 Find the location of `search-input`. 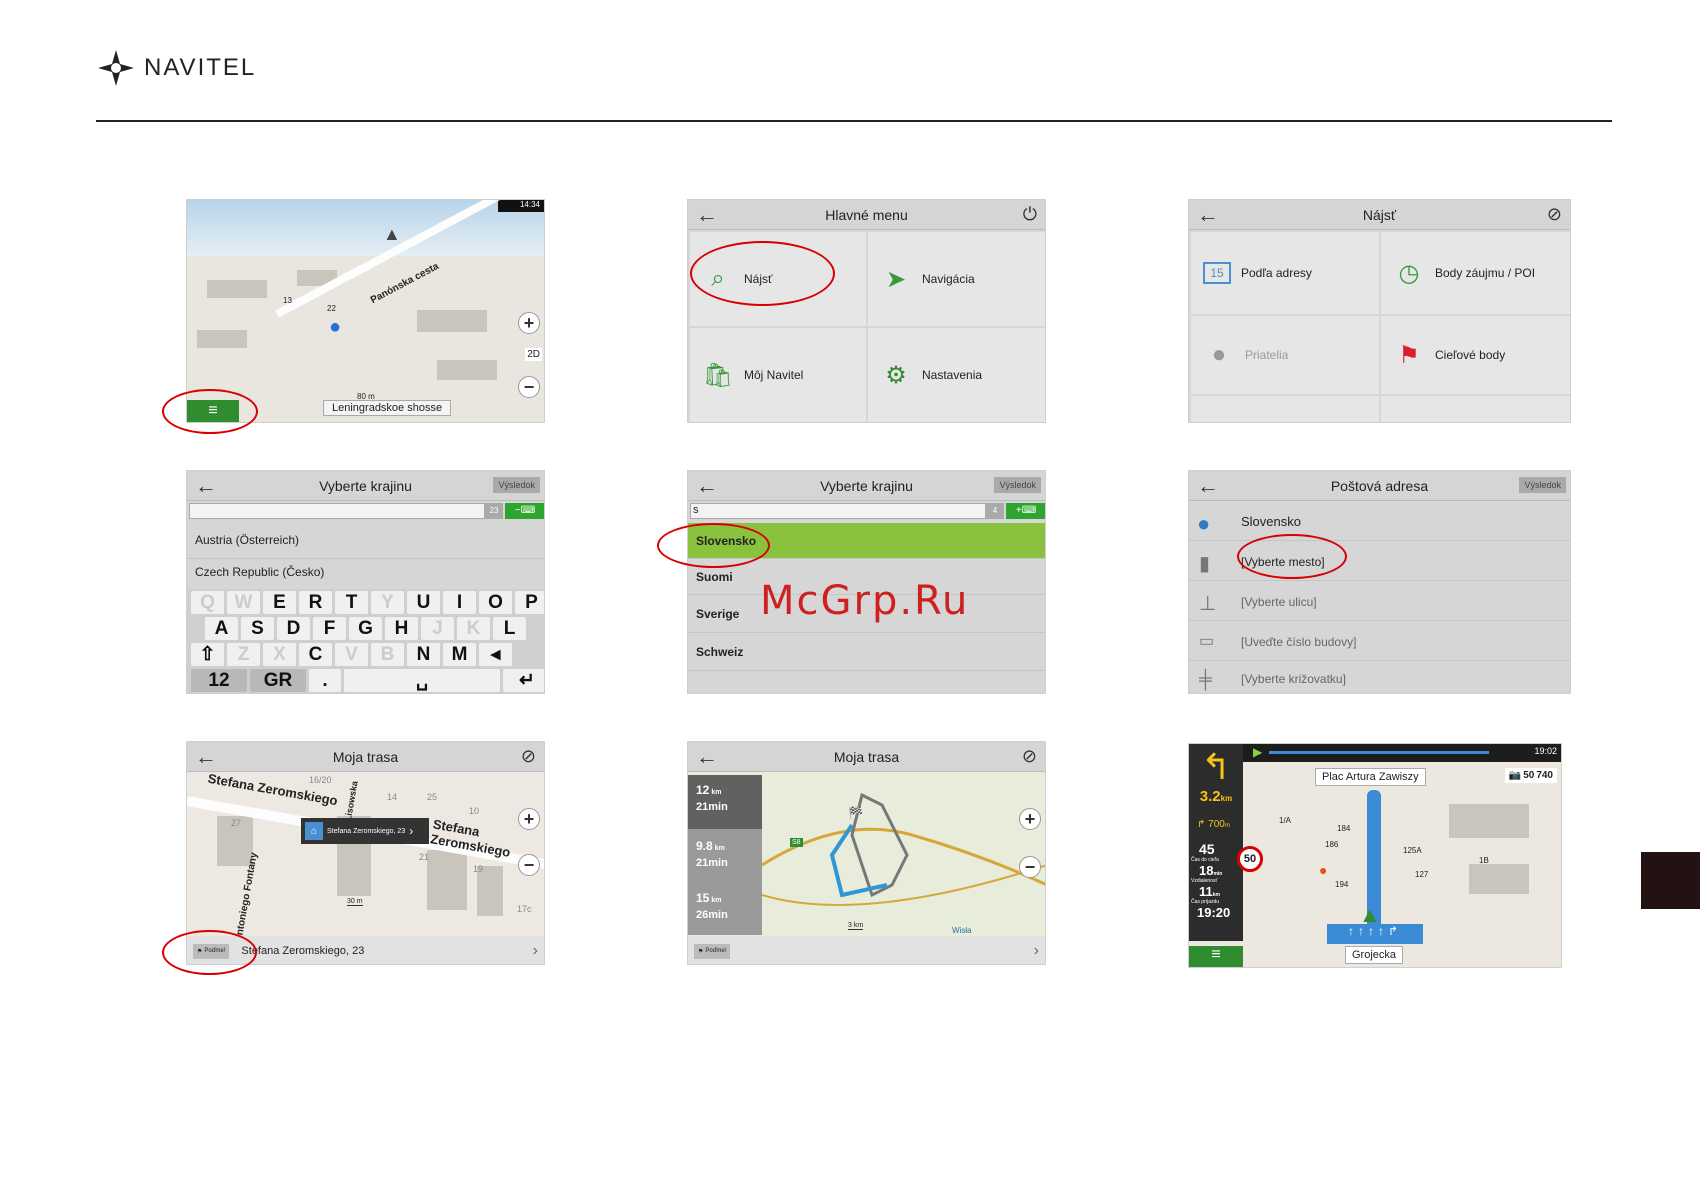

search-input is located at coordinates (337, 511).